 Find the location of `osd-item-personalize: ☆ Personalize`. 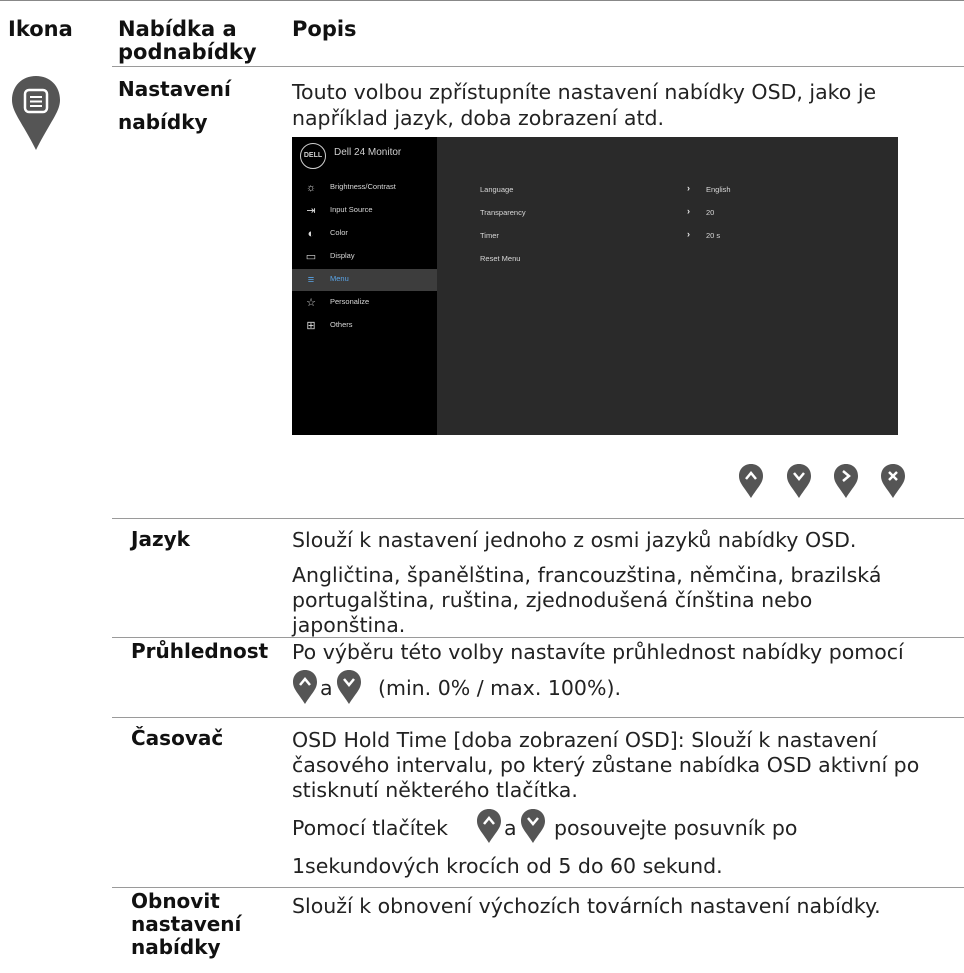

osd-item-personalize: ☆ Personalize is located at coordinates (364, 303).